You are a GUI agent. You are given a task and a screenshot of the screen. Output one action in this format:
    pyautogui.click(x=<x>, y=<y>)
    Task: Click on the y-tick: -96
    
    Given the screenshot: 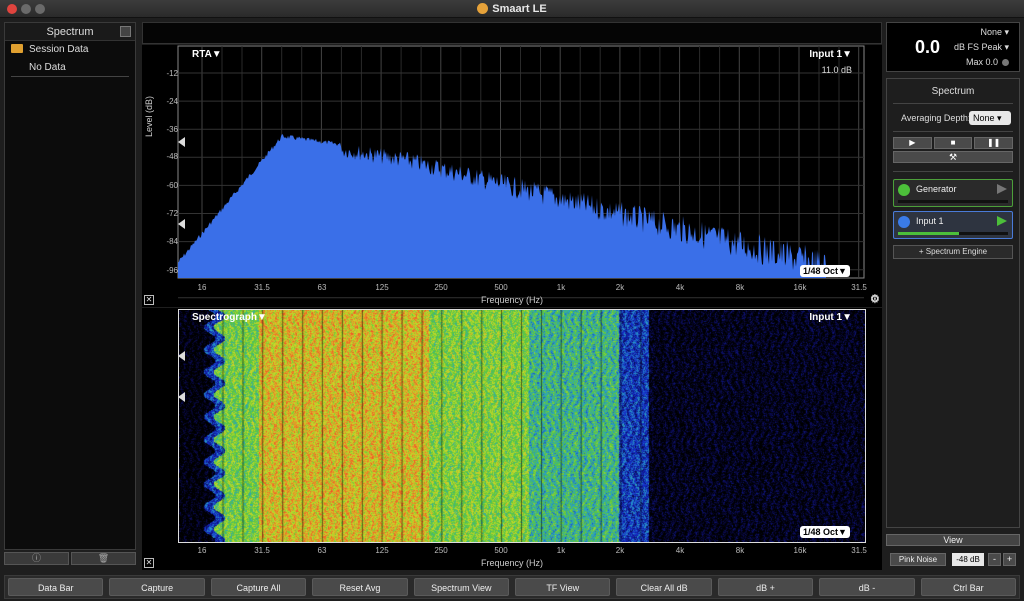 What is the action you would take?
    pyautogui.click(x=172, y=270)
    